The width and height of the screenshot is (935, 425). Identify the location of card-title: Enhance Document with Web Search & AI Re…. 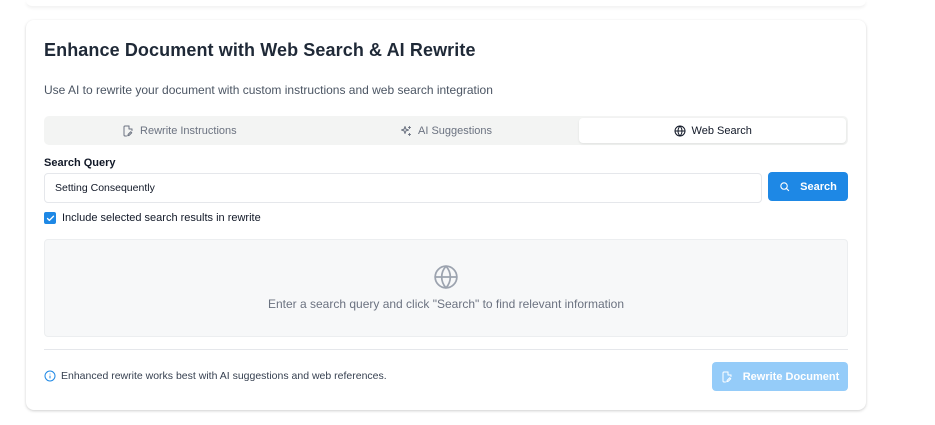
(260, 50).